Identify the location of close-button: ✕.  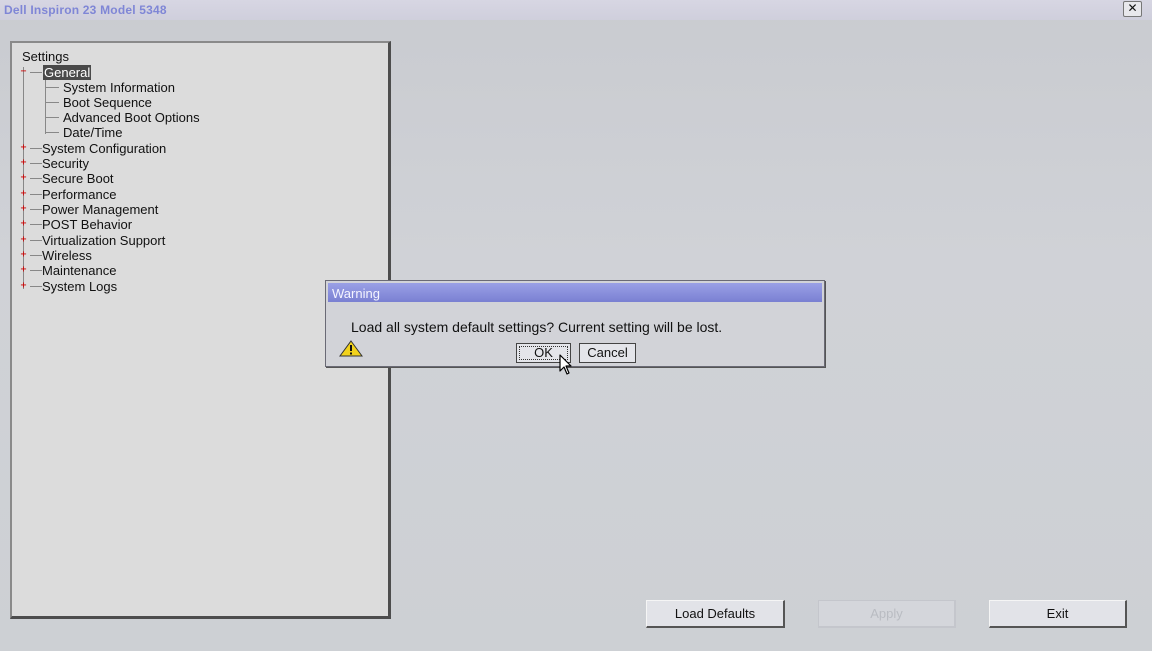
(1132, 9).